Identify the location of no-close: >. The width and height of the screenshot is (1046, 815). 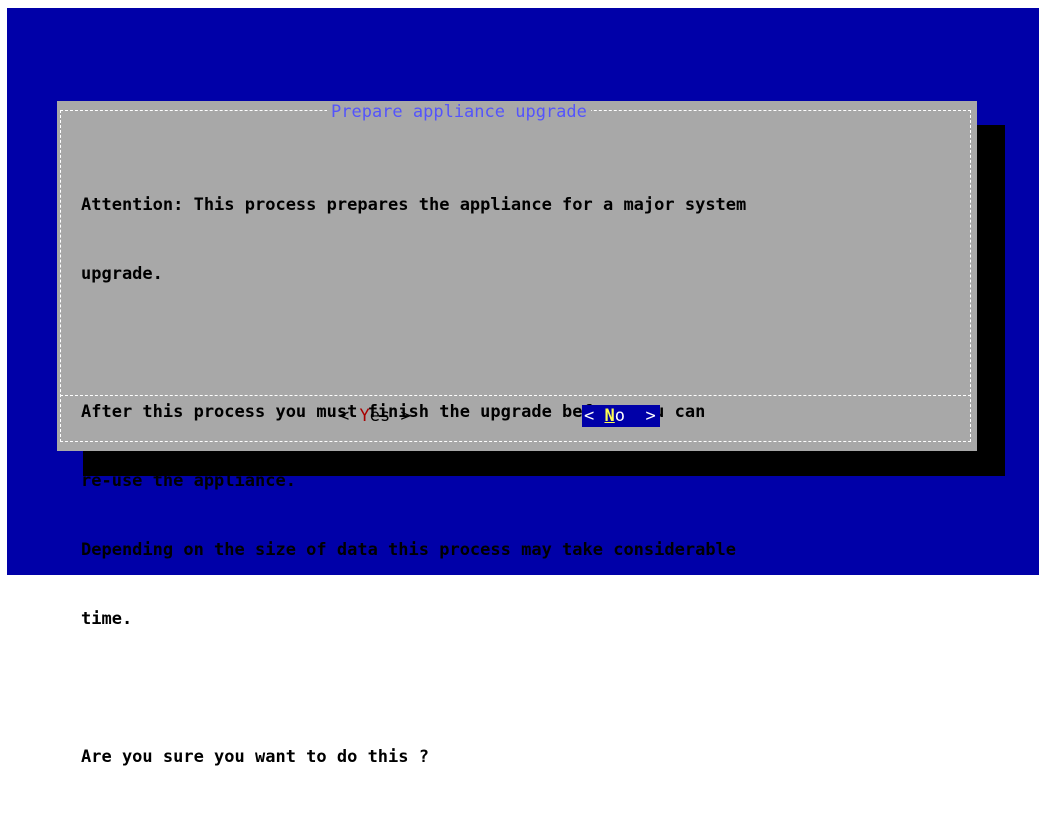
(640, 416).